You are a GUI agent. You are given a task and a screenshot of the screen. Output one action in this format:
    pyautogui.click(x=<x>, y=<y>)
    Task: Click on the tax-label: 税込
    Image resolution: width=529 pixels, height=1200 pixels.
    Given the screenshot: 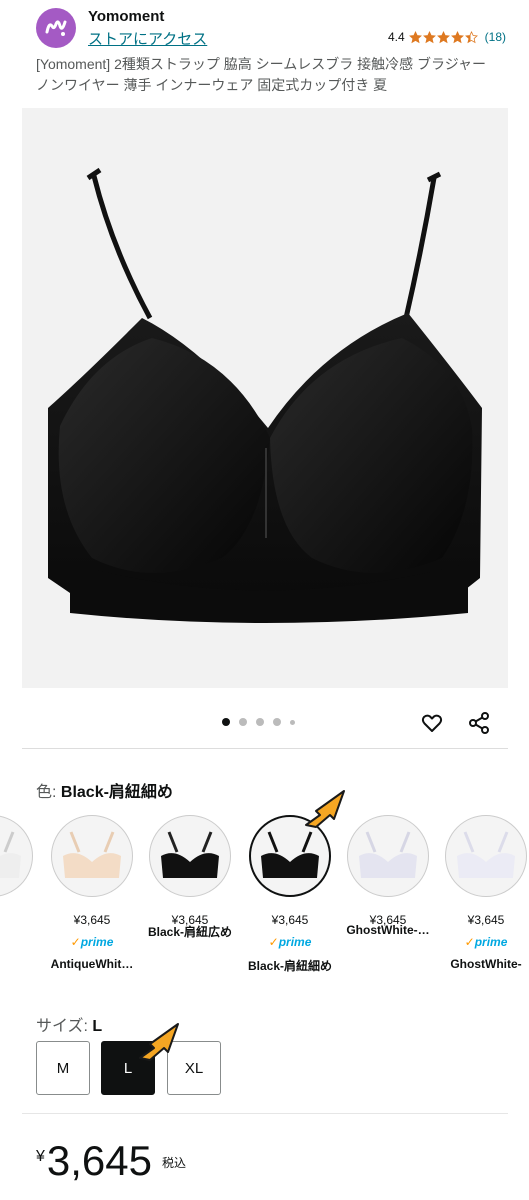 What is the action you would take?
    pyautogui.click(x=174, y=1163)
    